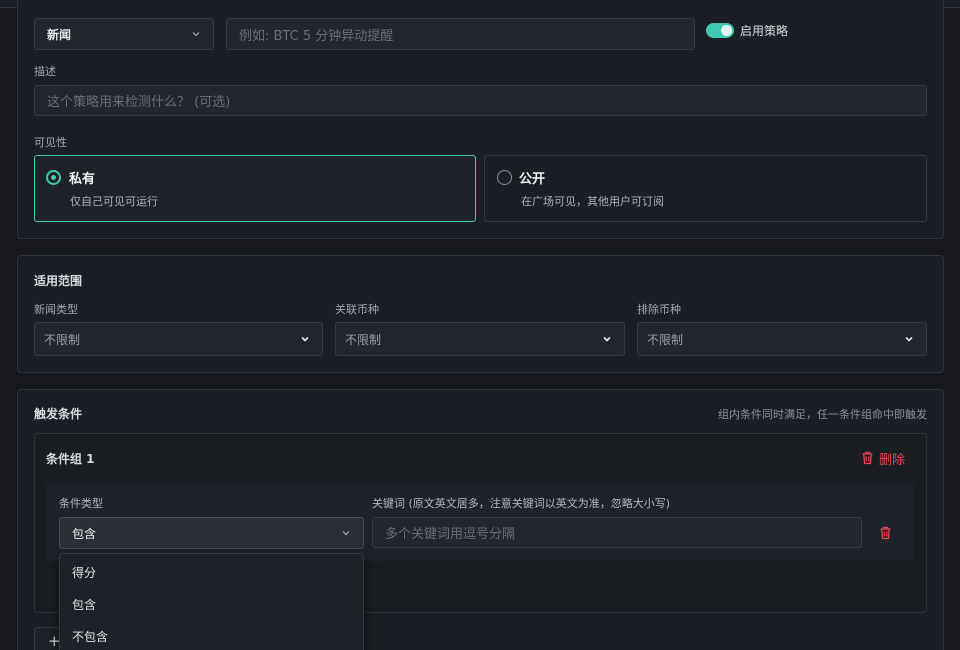 This screenshot has width=960, height=650. Describe the element at coordinates (58, 414) in the screenshot. I see `trigger-title: 触发条件` at that location.